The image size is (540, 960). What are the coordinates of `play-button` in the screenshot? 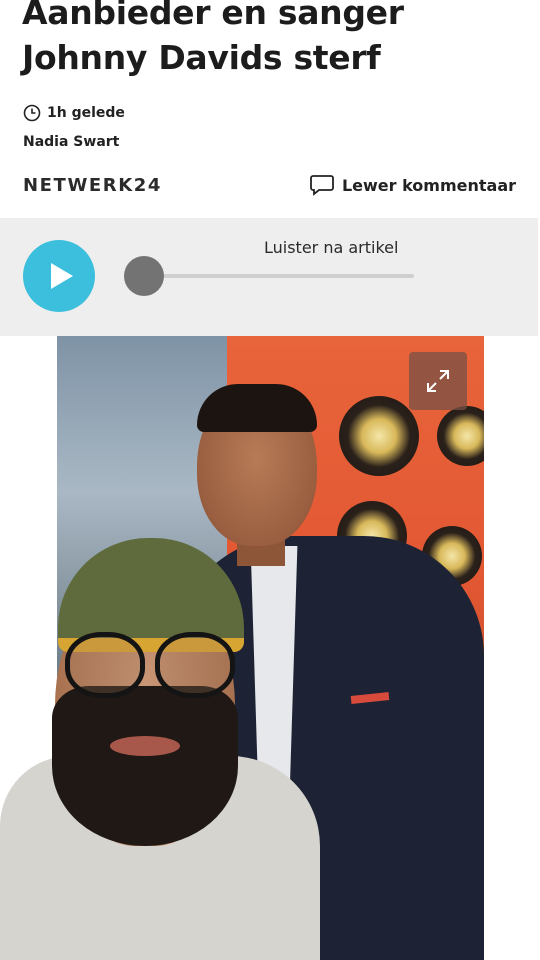 It's located at (59, 276).